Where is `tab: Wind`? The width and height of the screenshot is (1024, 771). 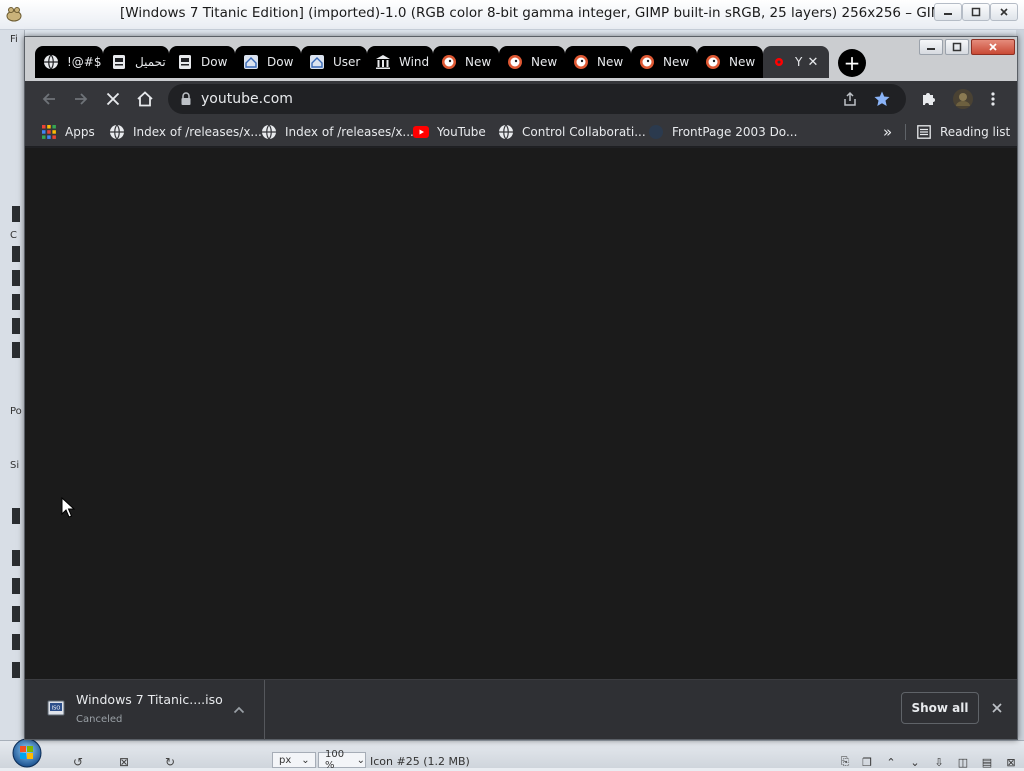 tab: Wind is located at coordinates (400, 62).